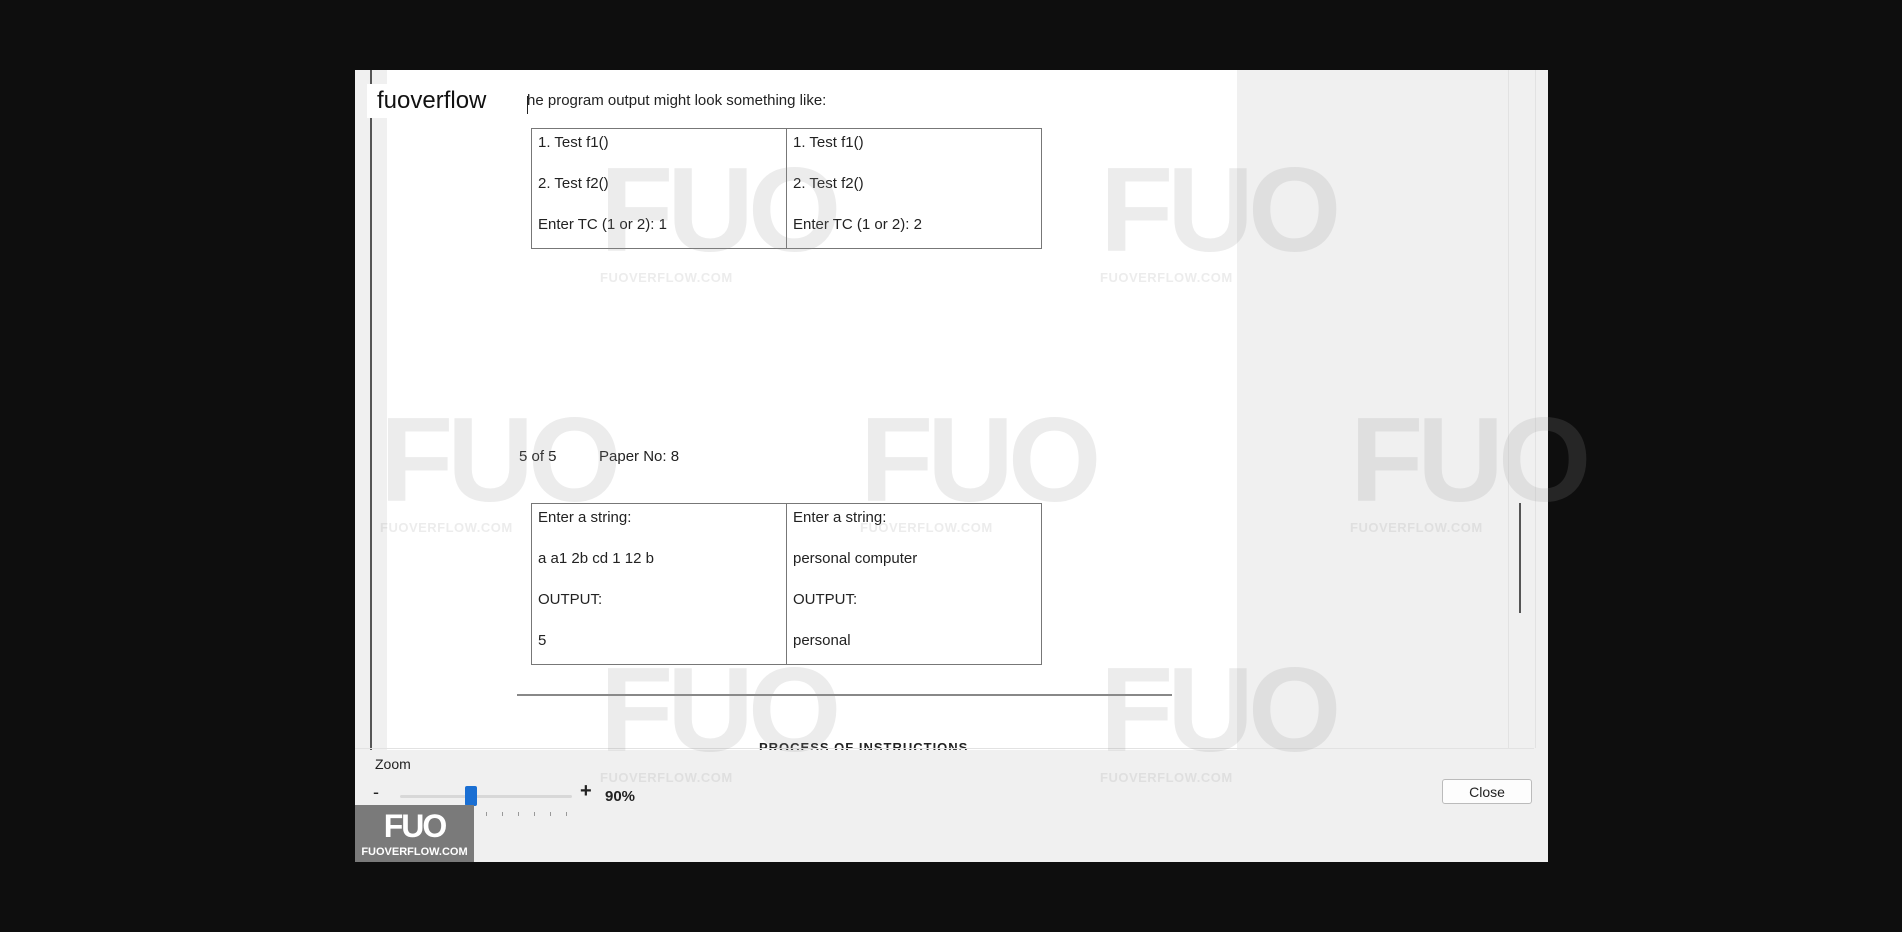 Image resolution: width=1902 pixels, height=932 pixels. What do you see at coordinates (376, 792) in the screenshot?
I see `zoom-out-button: -` at bounding box center [376, 792].